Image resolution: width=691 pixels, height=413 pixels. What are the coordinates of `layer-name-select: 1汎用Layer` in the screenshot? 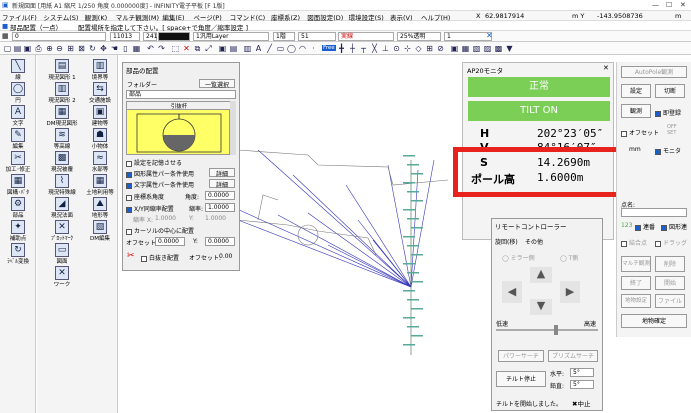 It's located at (231, 36).